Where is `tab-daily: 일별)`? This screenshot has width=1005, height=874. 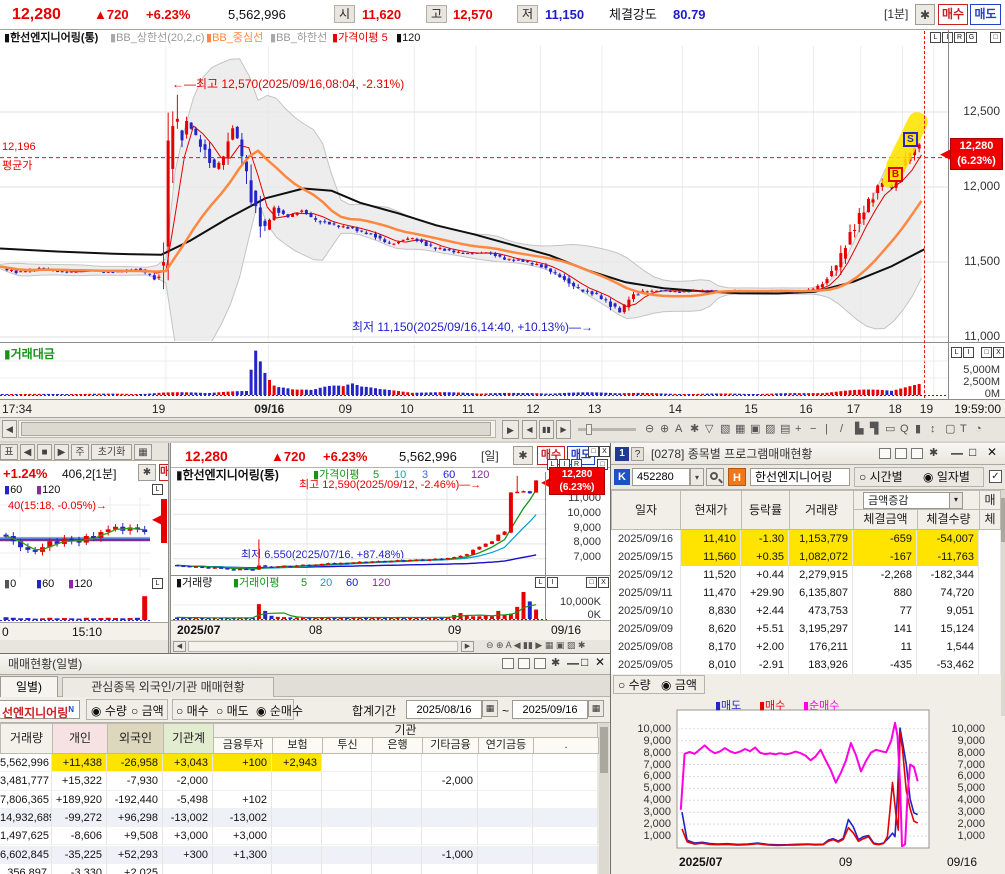
tab-daily: 일별) is located at coordinates (29, 686).